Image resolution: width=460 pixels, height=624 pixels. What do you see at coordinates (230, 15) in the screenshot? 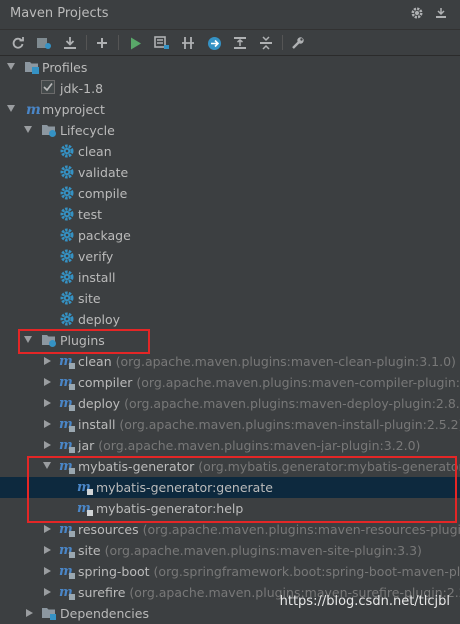
I see `panel-header: Maven Projects` at bounding box center [230, 15].